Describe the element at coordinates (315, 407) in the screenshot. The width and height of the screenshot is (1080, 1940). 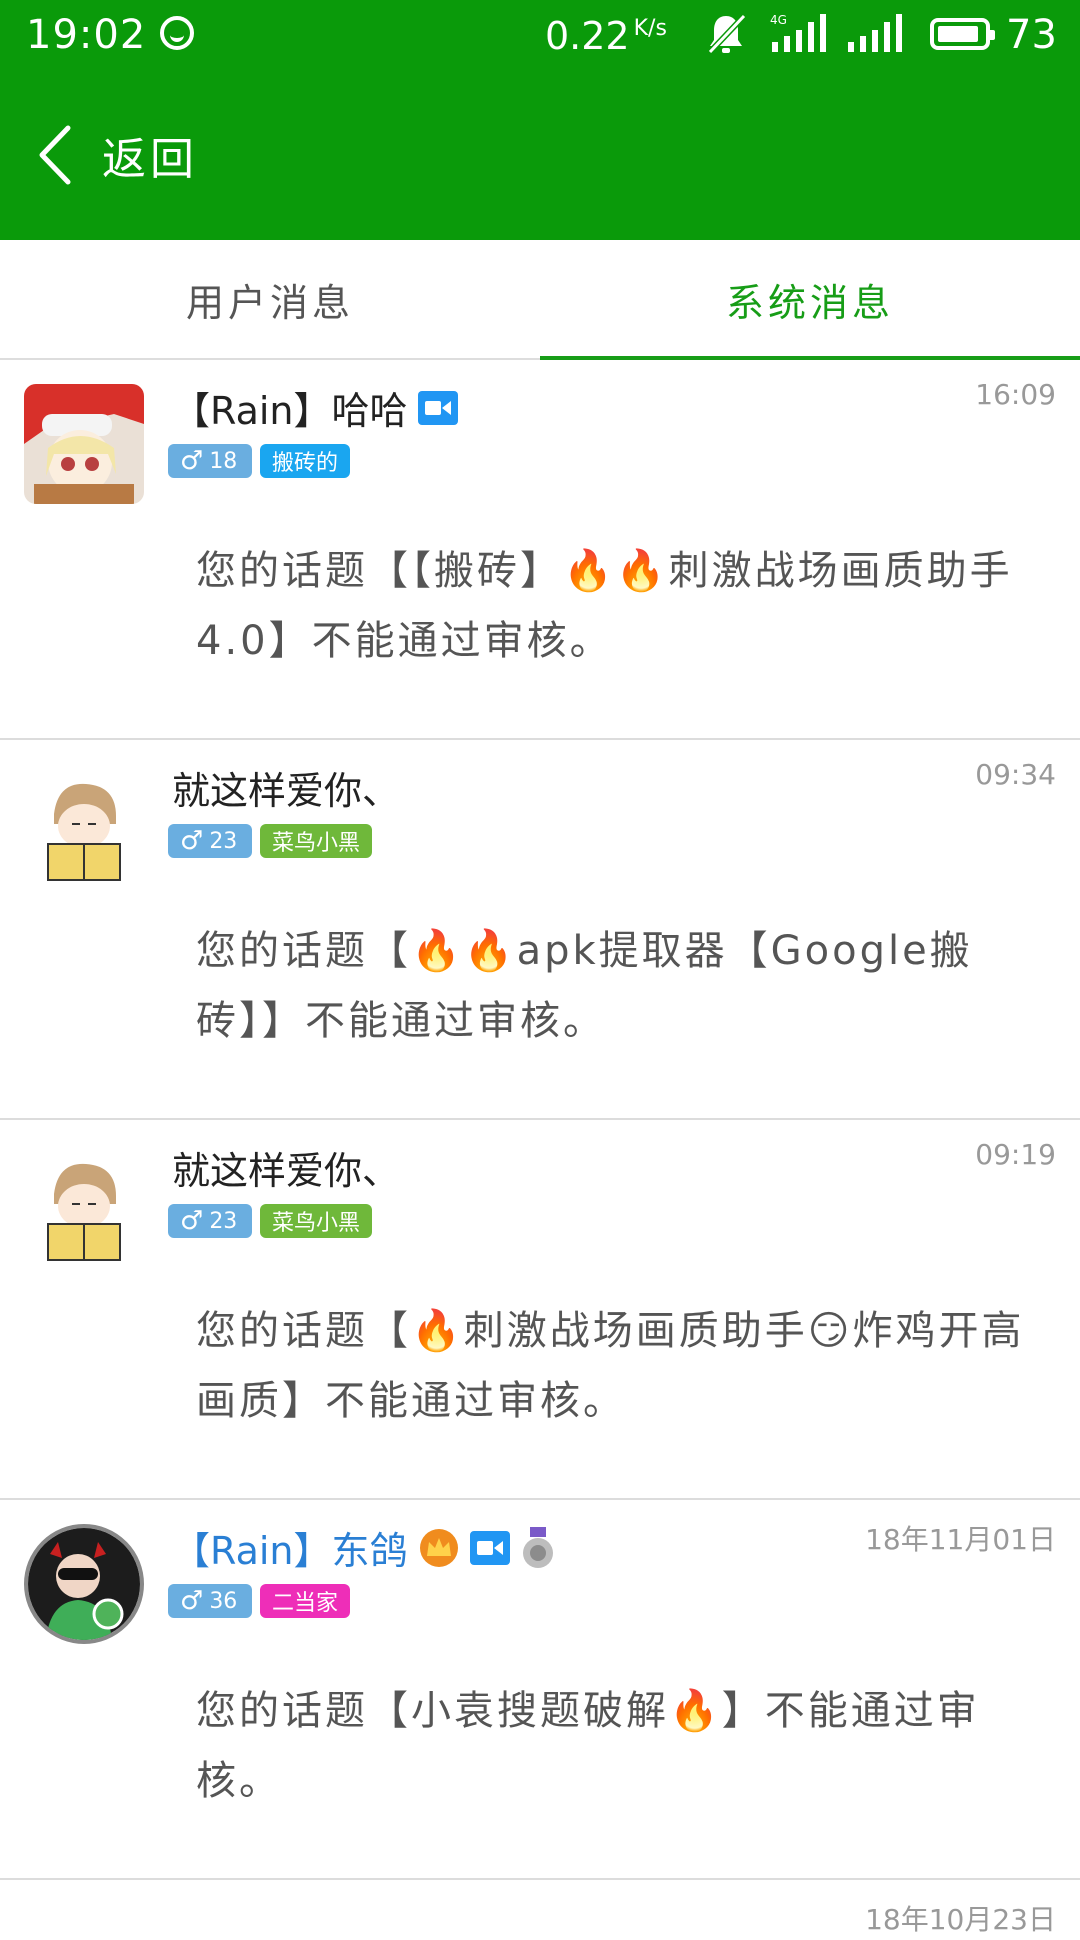
I see `sender-name: 【Rain】哈哈` at that location.